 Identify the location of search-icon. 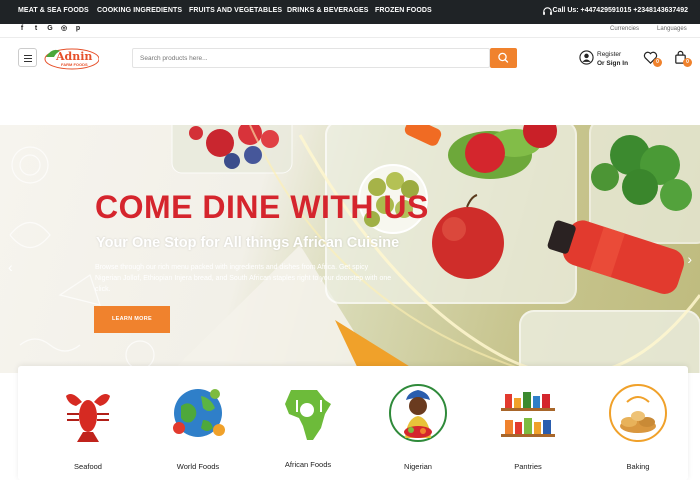
(503, 57).